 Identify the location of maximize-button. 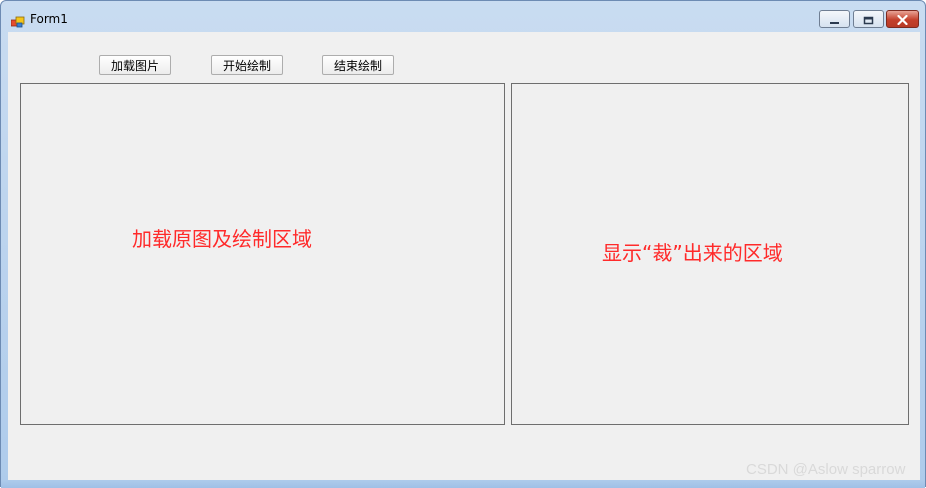
(868, 19).